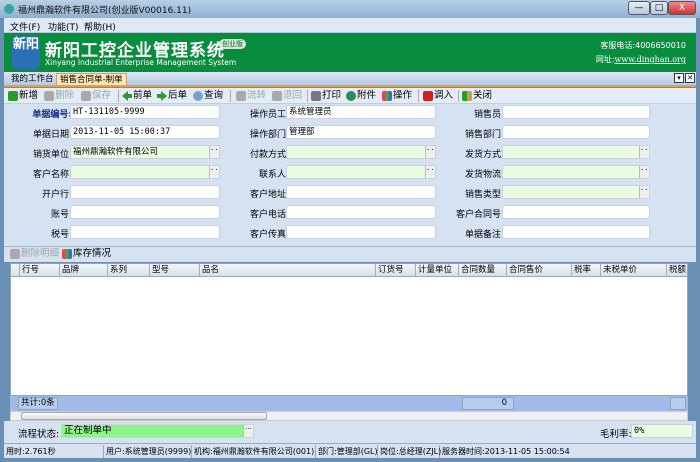 This screenshot has height=462, width=700. What do you see at coordinates (350, 254) in the screenshot?
I see `detail-toolbar: 删除明细 库存情况` at bounding box center [350, 254].